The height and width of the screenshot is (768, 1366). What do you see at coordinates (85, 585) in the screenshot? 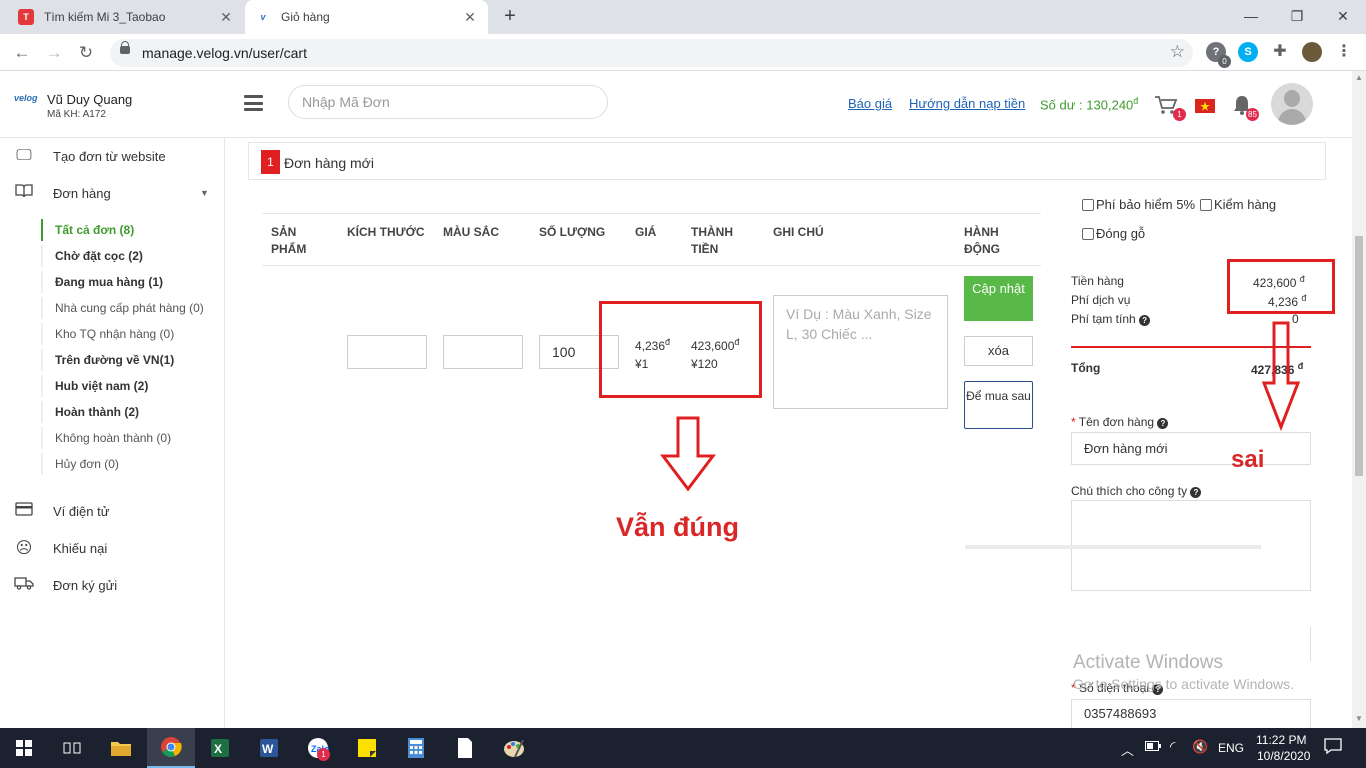
I see `sidebar-item-label: Đơn ký gửi` at bounding box center [85, 585].